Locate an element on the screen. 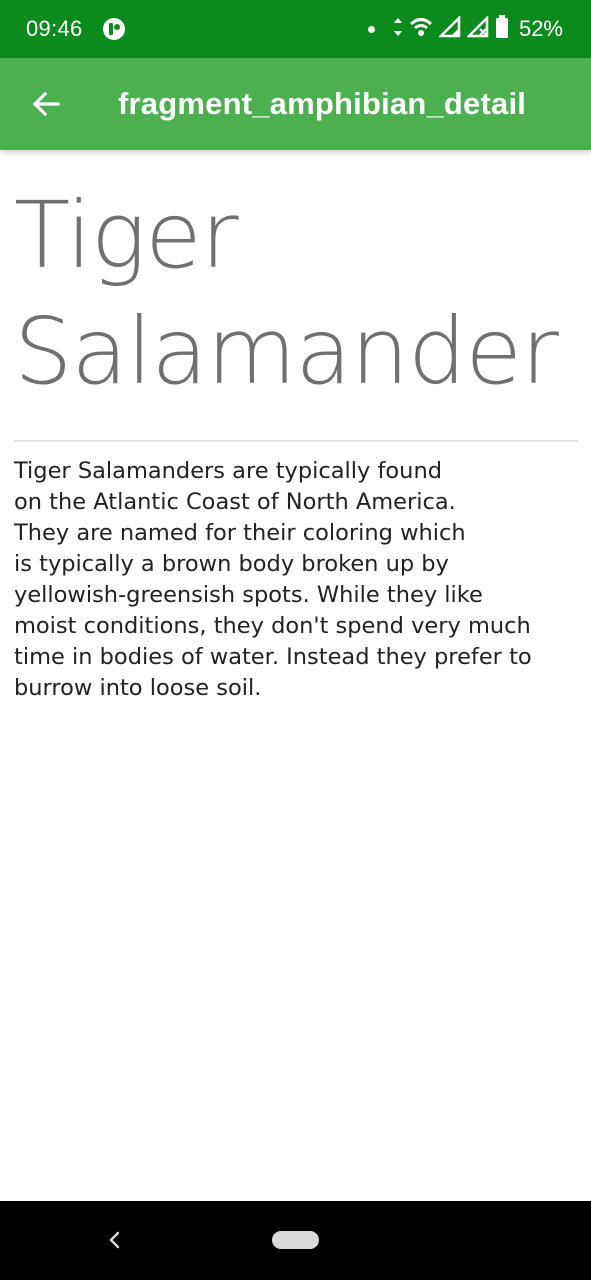  arrow-left-icon is located at coordinates (46, 104).